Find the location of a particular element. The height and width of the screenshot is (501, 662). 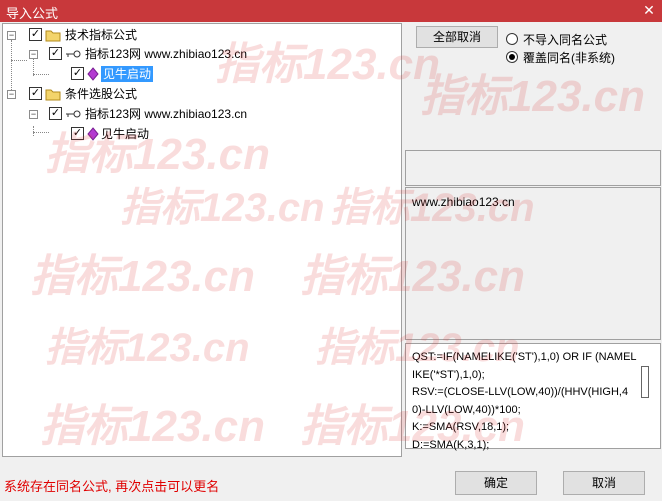

radio-no-import-label: 不导入同名公式 is located at coordinates (565, 40).